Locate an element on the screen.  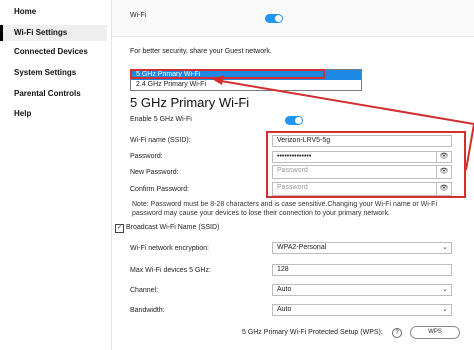
confirm-password-label: Confirm Password: is located at coordinates (160, 189).